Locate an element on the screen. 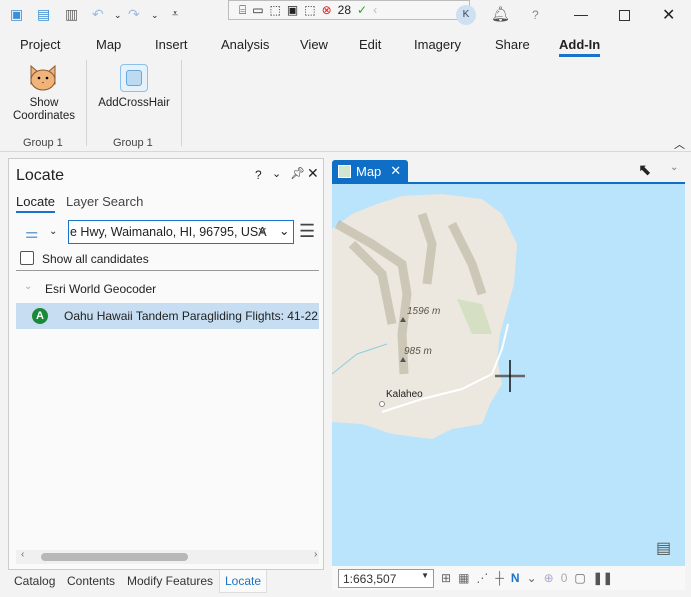 This screenshot has height=597, width=691. show-coordinates-label-1: Show is located at coordinates (44, 103).